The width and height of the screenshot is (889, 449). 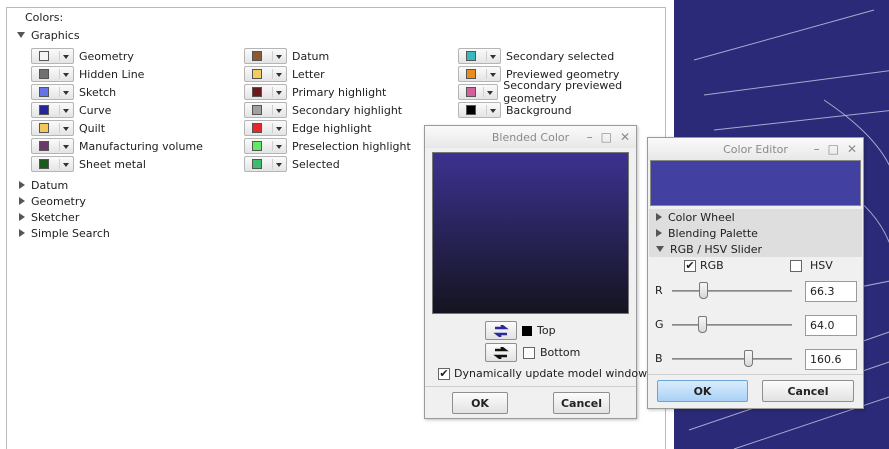 I want to click on blending-palette-label: Blending Palette, so click(x=713, y=233).